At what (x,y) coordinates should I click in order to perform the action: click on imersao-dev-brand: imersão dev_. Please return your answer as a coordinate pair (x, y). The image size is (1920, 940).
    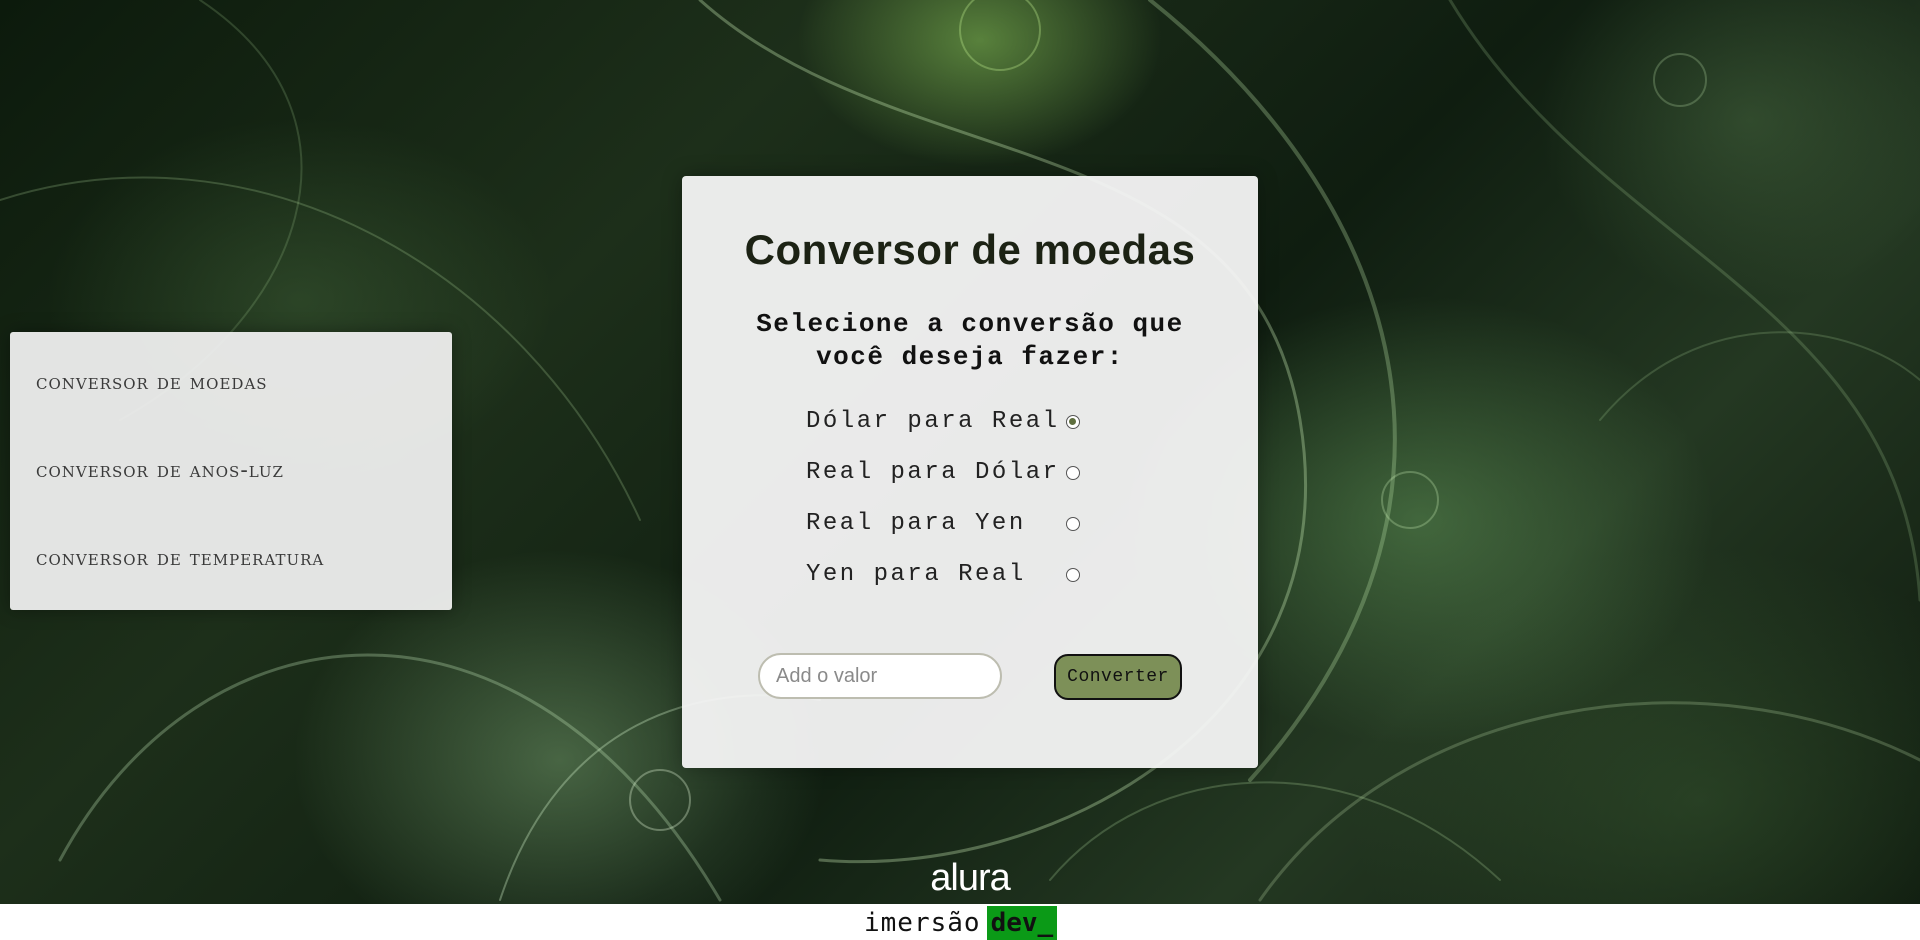
    Looking at the image, I should click on (961, 923).